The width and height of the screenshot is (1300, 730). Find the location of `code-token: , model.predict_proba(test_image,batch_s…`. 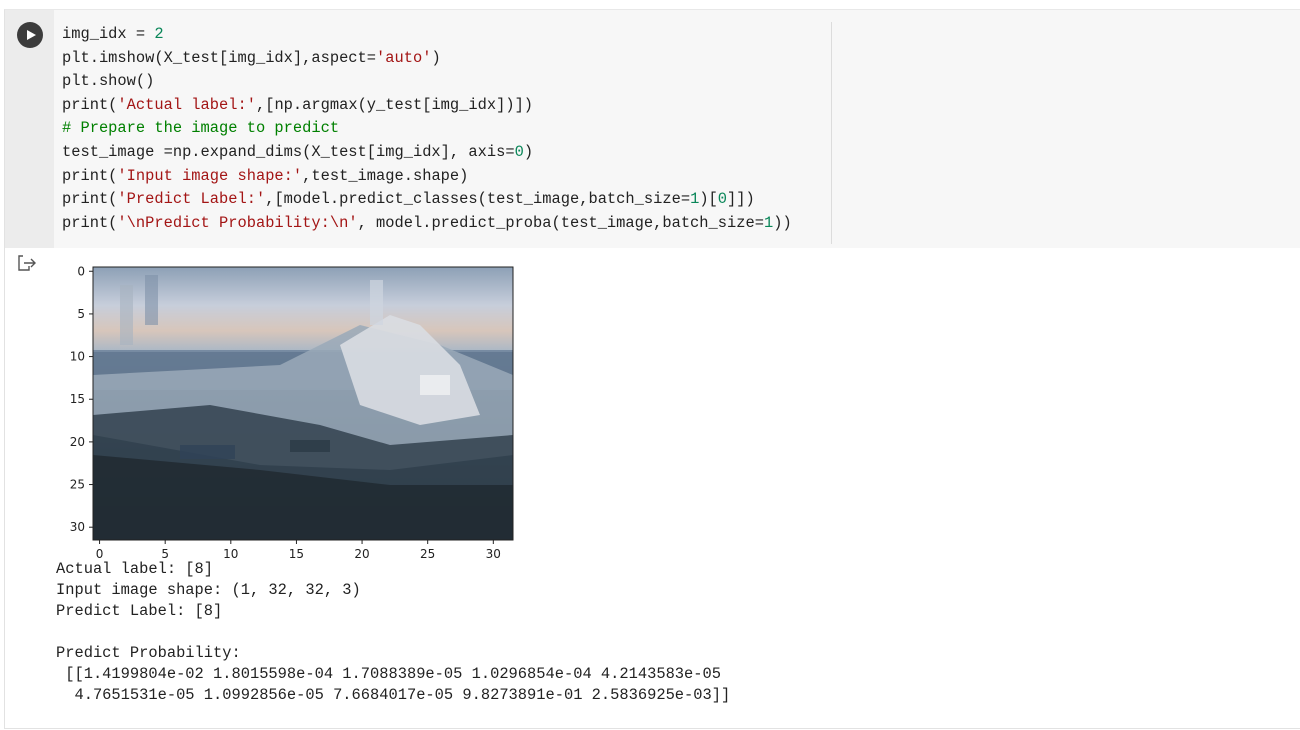

code-token: , model.predict_proba(test_image,batch_s… is located at coordinates (560, 222).